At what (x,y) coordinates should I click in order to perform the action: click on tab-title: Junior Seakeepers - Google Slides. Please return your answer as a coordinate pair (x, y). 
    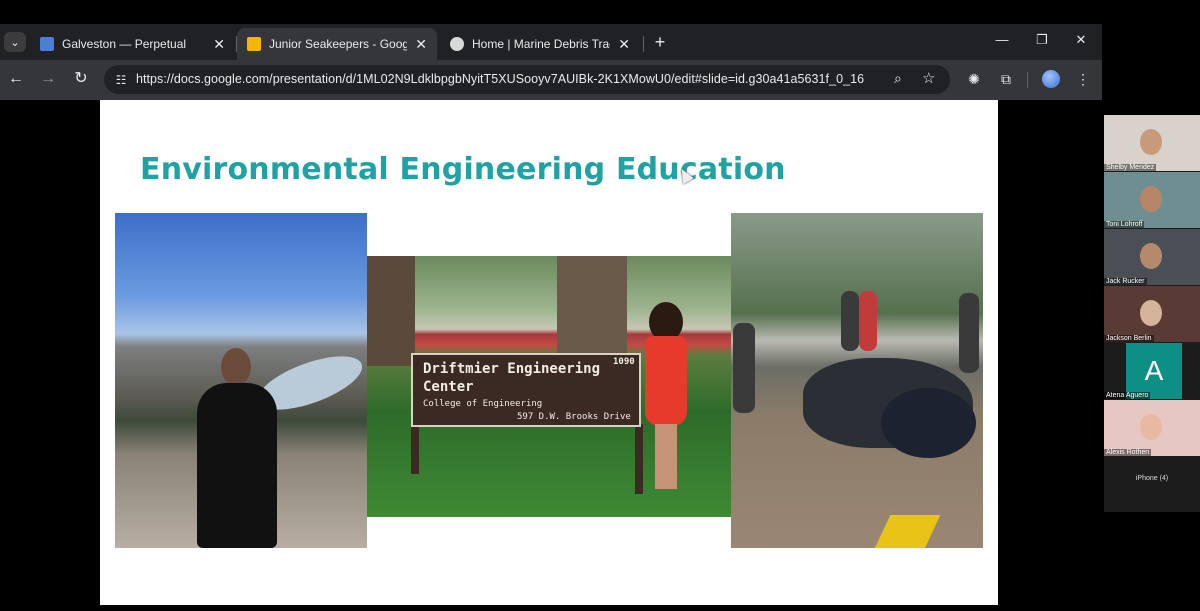
    Looking at the image, I should click on (338, 44).